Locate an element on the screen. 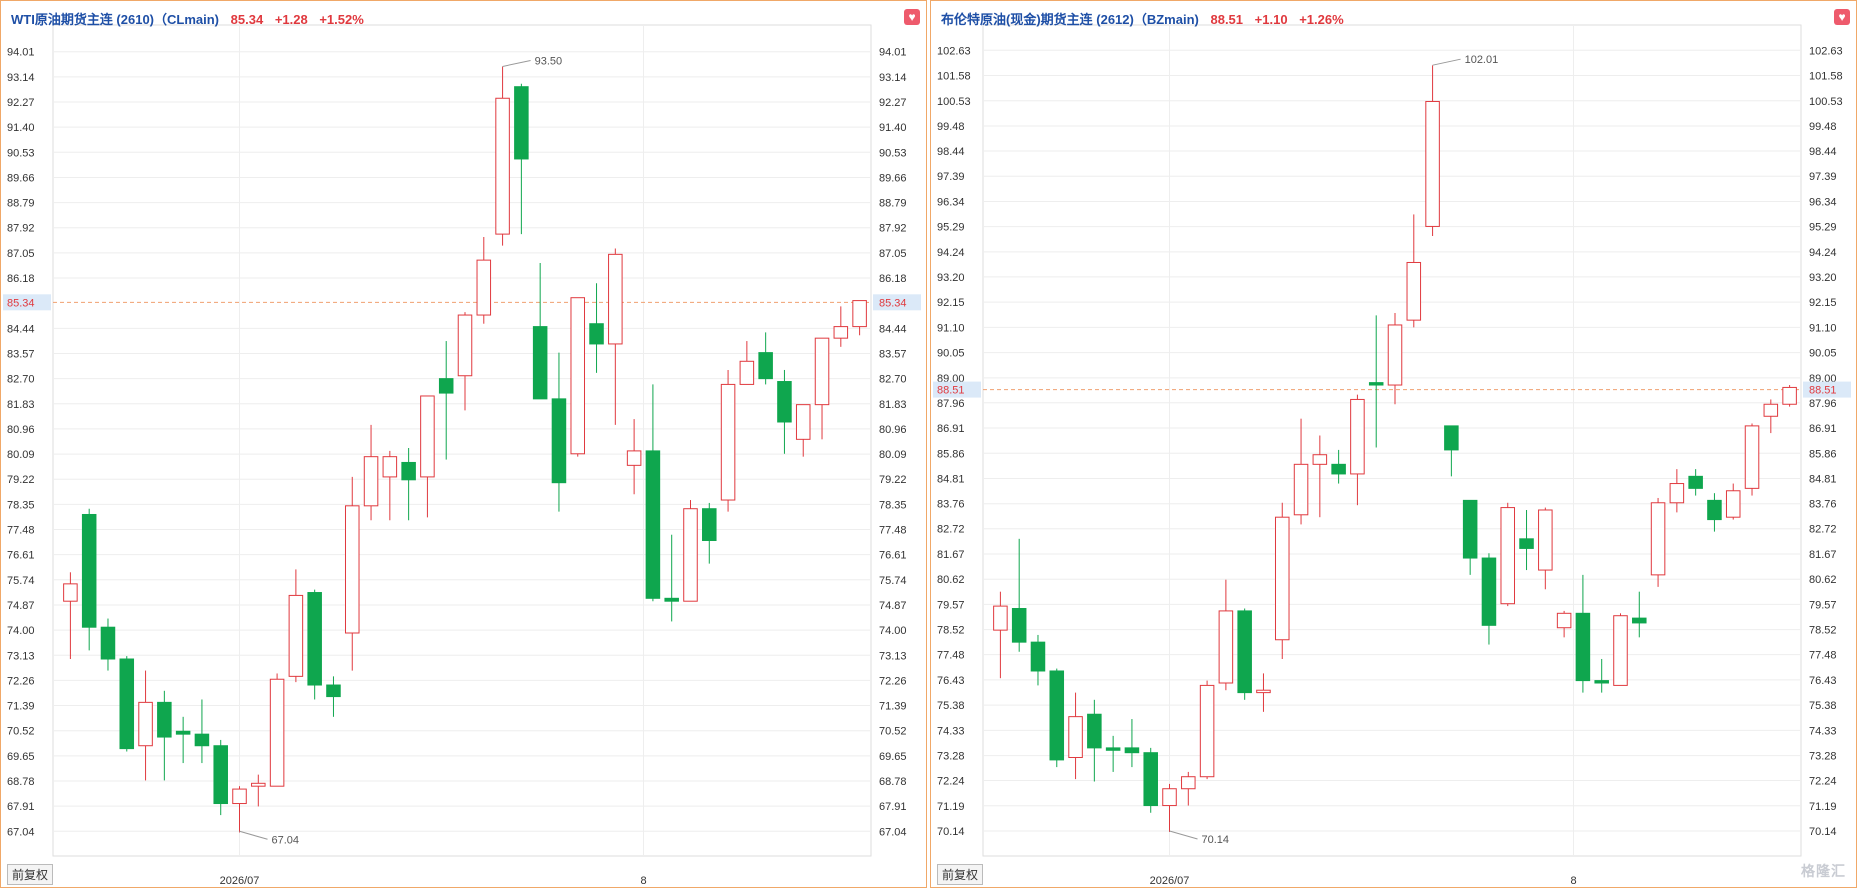 The height and width of the screenshot is (889, 1857). brent-y-tick-right: 86.91 is located at coordinates (1823, 429).